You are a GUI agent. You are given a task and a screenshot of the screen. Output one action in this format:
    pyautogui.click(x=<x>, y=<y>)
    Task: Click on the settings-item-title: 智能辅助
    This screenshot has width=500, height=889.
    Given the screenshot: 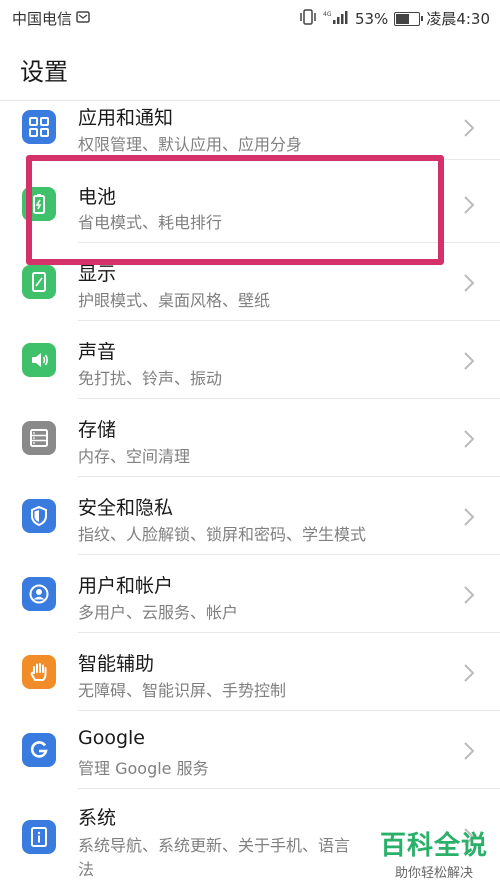 What is the action you would take?
    pyautogui.click(x=116, y=664)
    